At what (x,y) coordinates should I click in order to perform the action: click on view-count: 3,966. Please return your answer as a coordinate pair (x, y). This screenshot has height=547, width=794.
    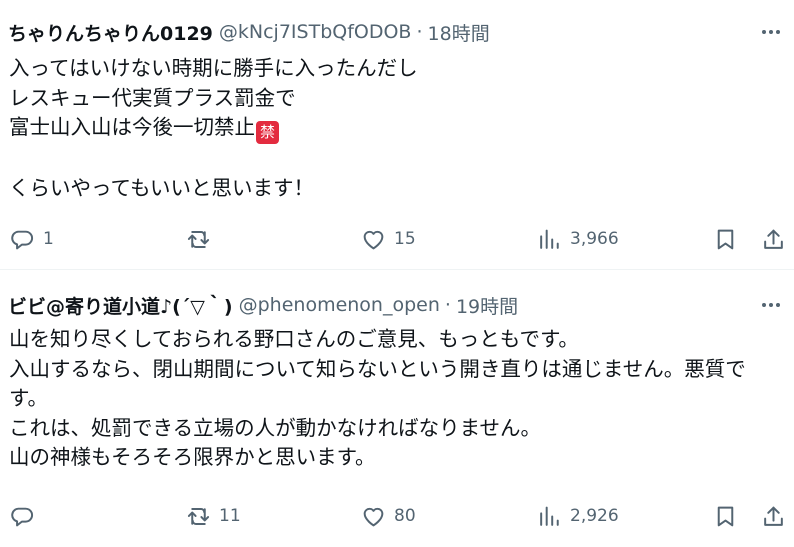
    Looking at the image, I should click on (594, 239).